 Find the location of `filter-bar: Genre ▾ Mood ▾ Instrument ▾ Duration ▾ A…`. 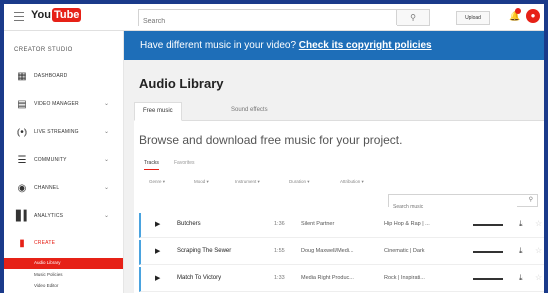

filter-bar: Genre ▾ Mood ▾ Instrument ▾ Duration ▾ A… is located at coordinates (274, 183).